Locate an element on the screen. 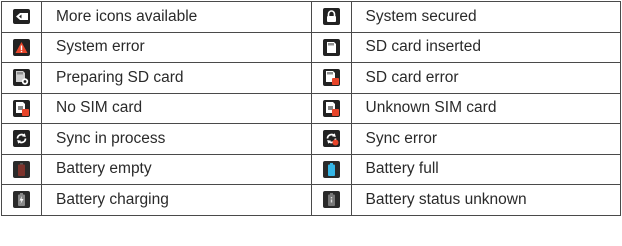  lock-icon is located at coordinates (331, 17).